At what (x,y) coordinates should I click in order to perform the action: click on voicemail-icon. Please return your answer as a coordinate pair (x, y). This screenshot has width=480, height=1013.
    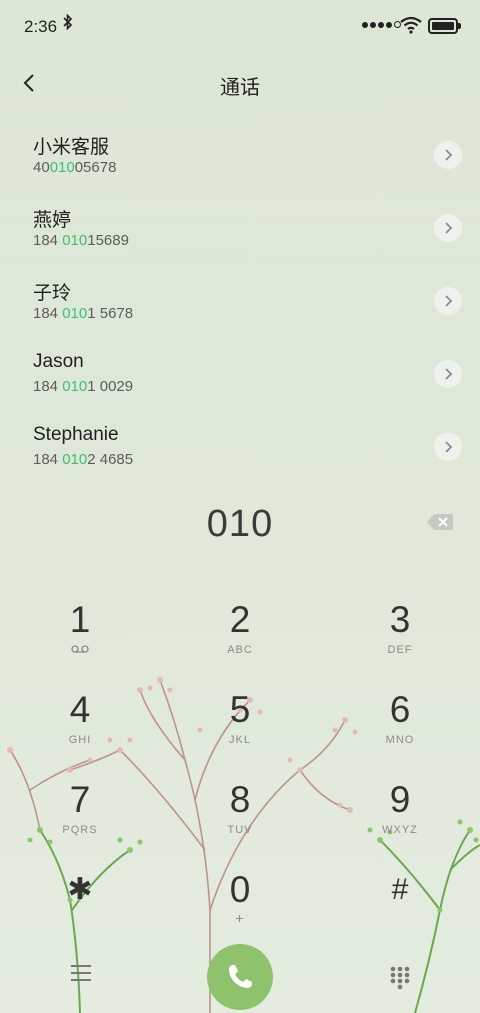
    Looking at the image, I should click on (80, 650).